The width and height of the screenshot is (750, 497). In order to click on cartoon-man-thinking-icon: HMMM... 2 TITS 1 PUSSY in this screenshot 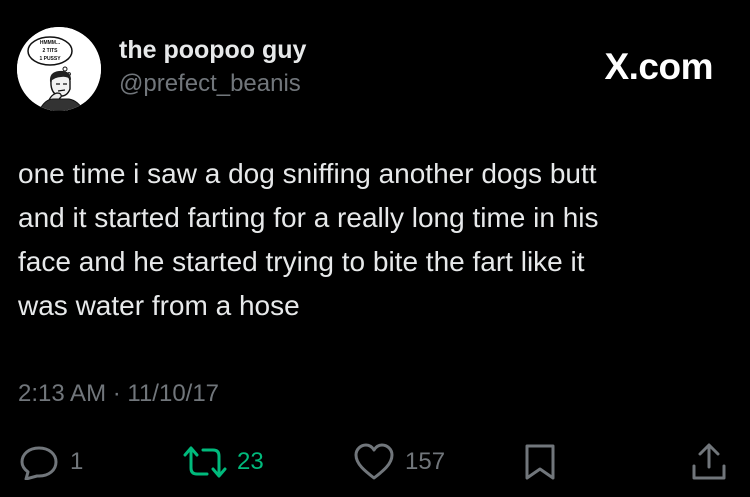, I will do `click(59, 69)`.